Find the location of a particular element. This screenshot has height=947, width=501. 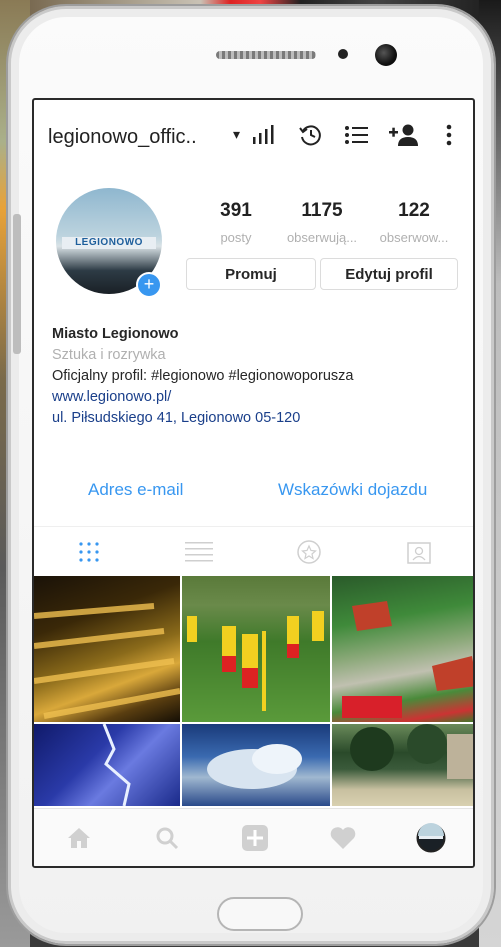

volume-button is located at coordinates (17, 284).